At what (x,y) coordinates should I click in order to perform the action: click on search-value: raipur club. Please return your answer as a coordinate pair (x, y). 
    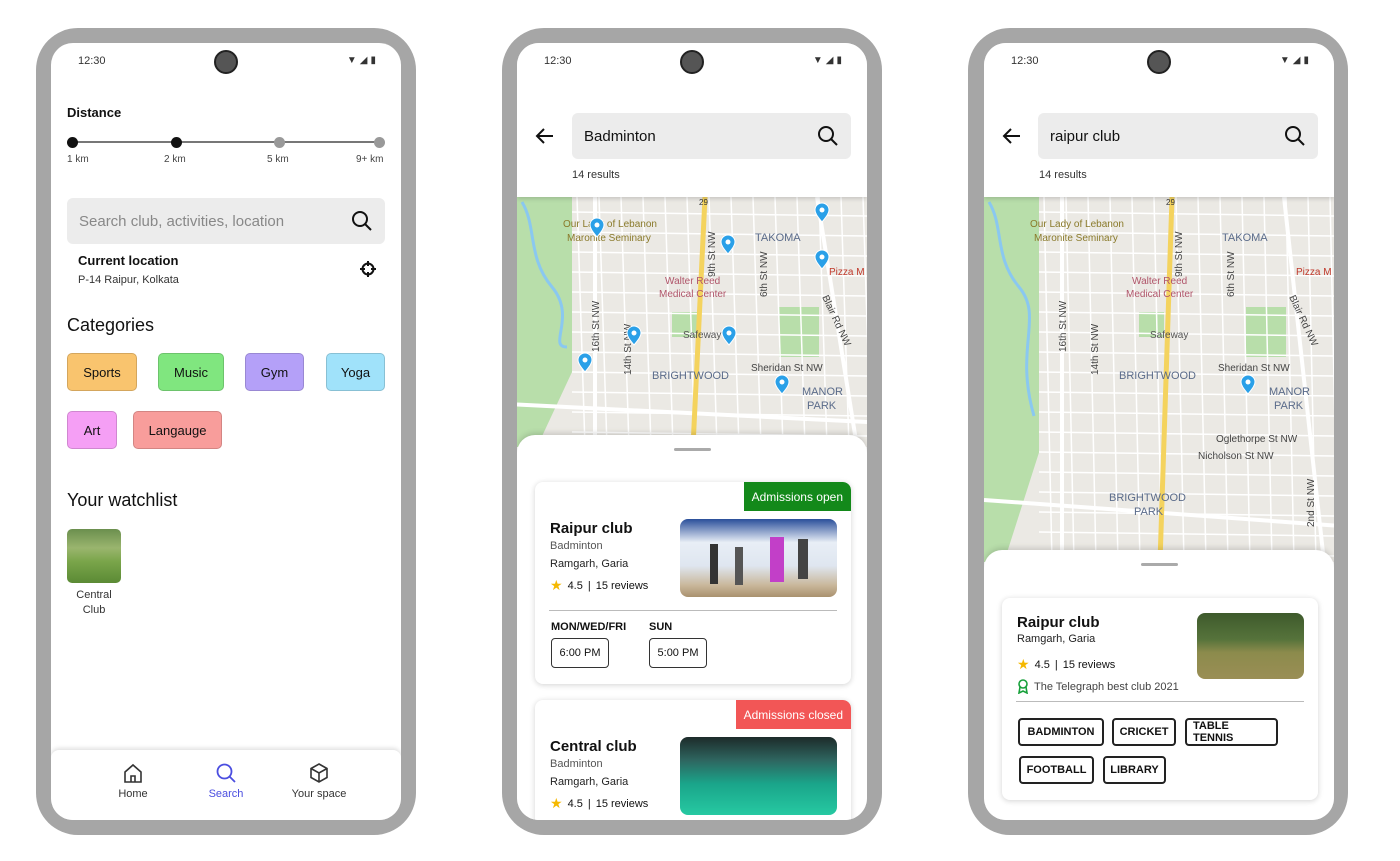
    Looking at the image, I should click on (1085, 136).